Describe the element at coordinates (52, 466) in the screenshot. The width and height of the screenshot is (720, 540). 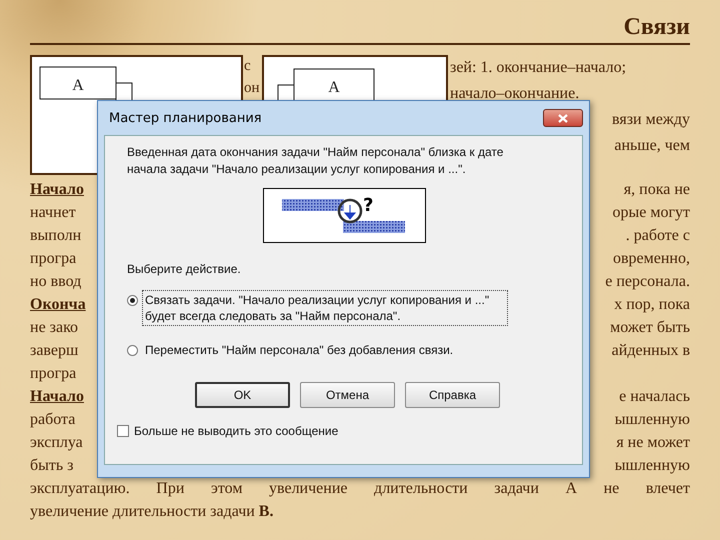
I see `text-fragment: быть з` at that location.